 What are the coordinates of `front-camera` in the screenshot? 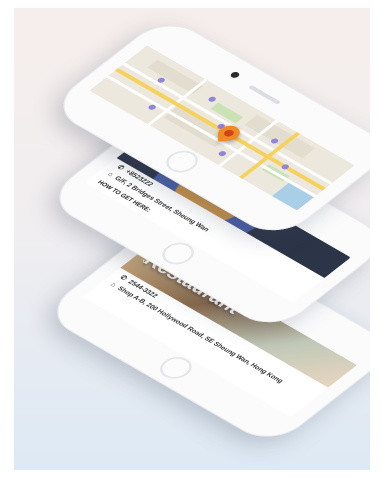 It's located at (235, 74).